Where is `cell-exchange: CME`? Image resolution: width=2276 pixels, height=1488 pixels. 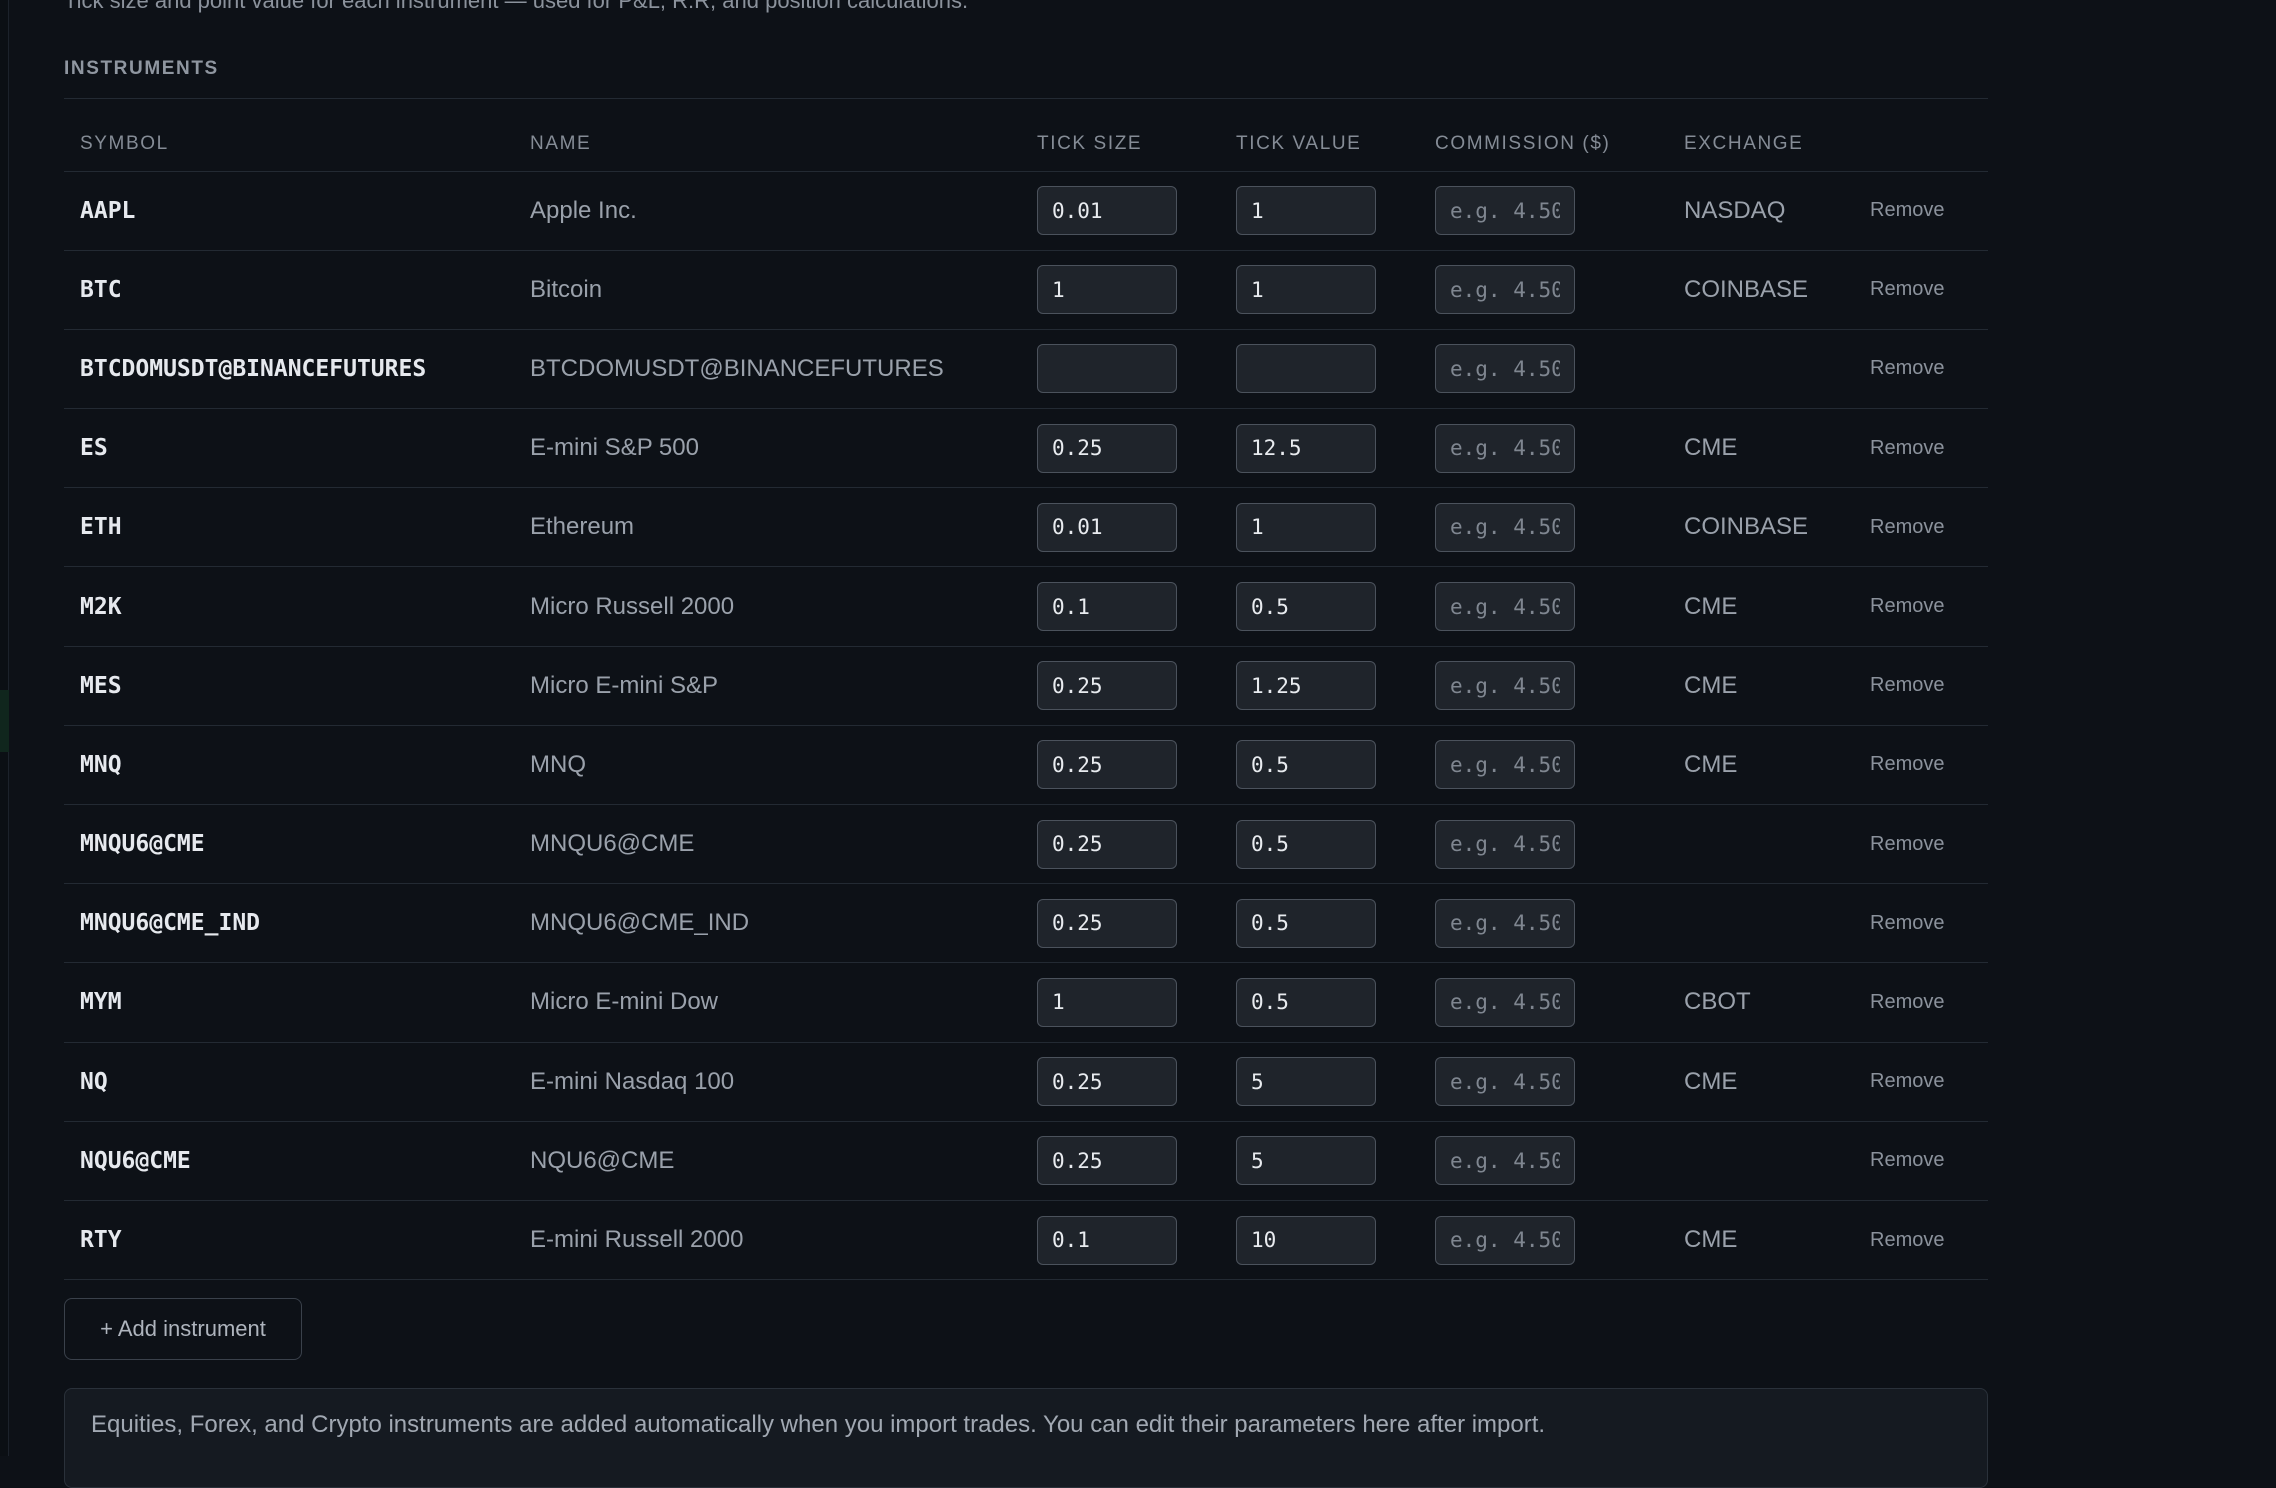
cell-exchange: CME is located at coordinates (1761, 686).